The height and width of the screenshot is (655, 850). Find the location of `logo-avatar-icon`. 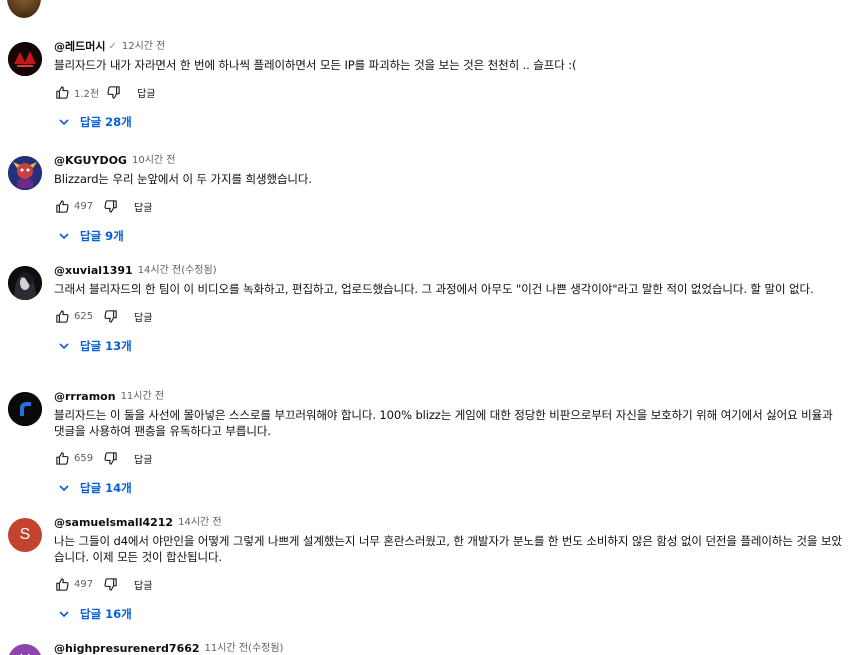

logo-avatar-icon is located at coordinates (25, 409).